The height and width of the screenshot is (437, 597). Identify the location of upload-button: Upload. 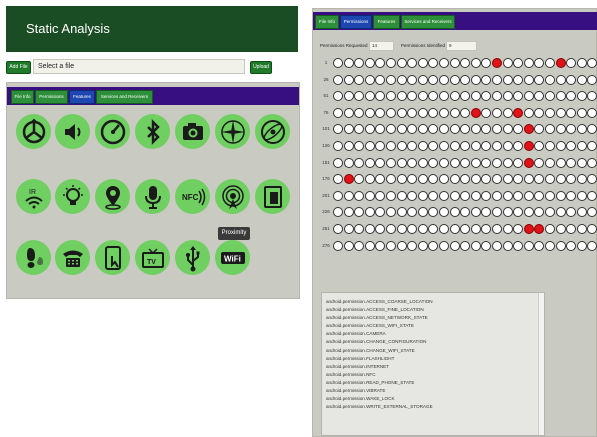
(261, 67).